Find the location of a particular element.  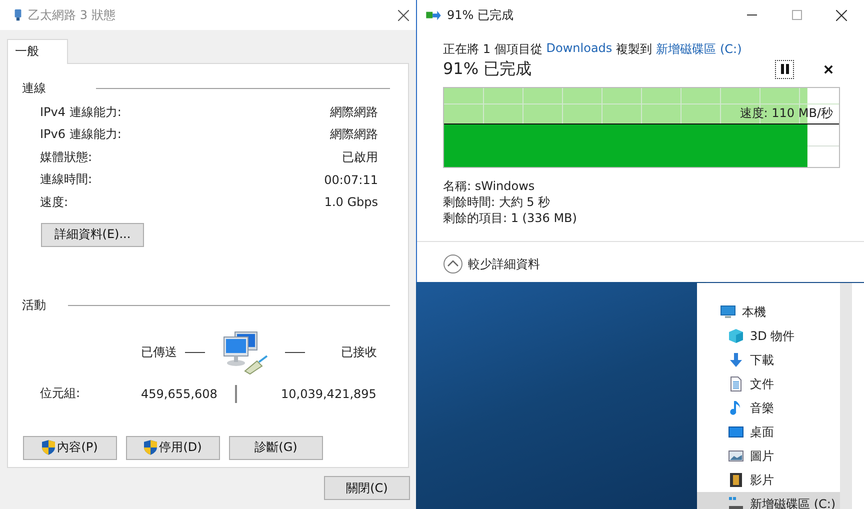

detail-text: 名稱: sWindows is located at coordinates (489, 186).